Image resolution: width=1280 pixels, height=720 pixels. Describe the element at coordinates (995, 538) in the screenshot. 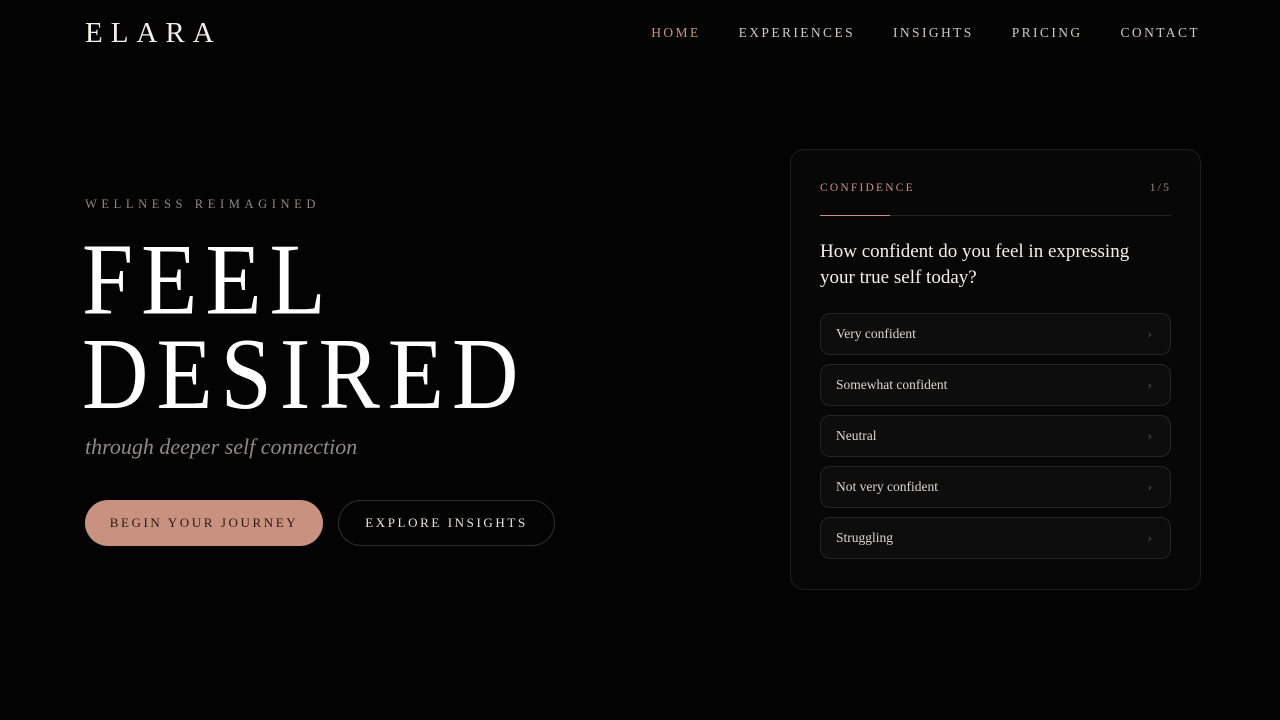

I see `quiz-option-struggling: Struggling ›` at that location.